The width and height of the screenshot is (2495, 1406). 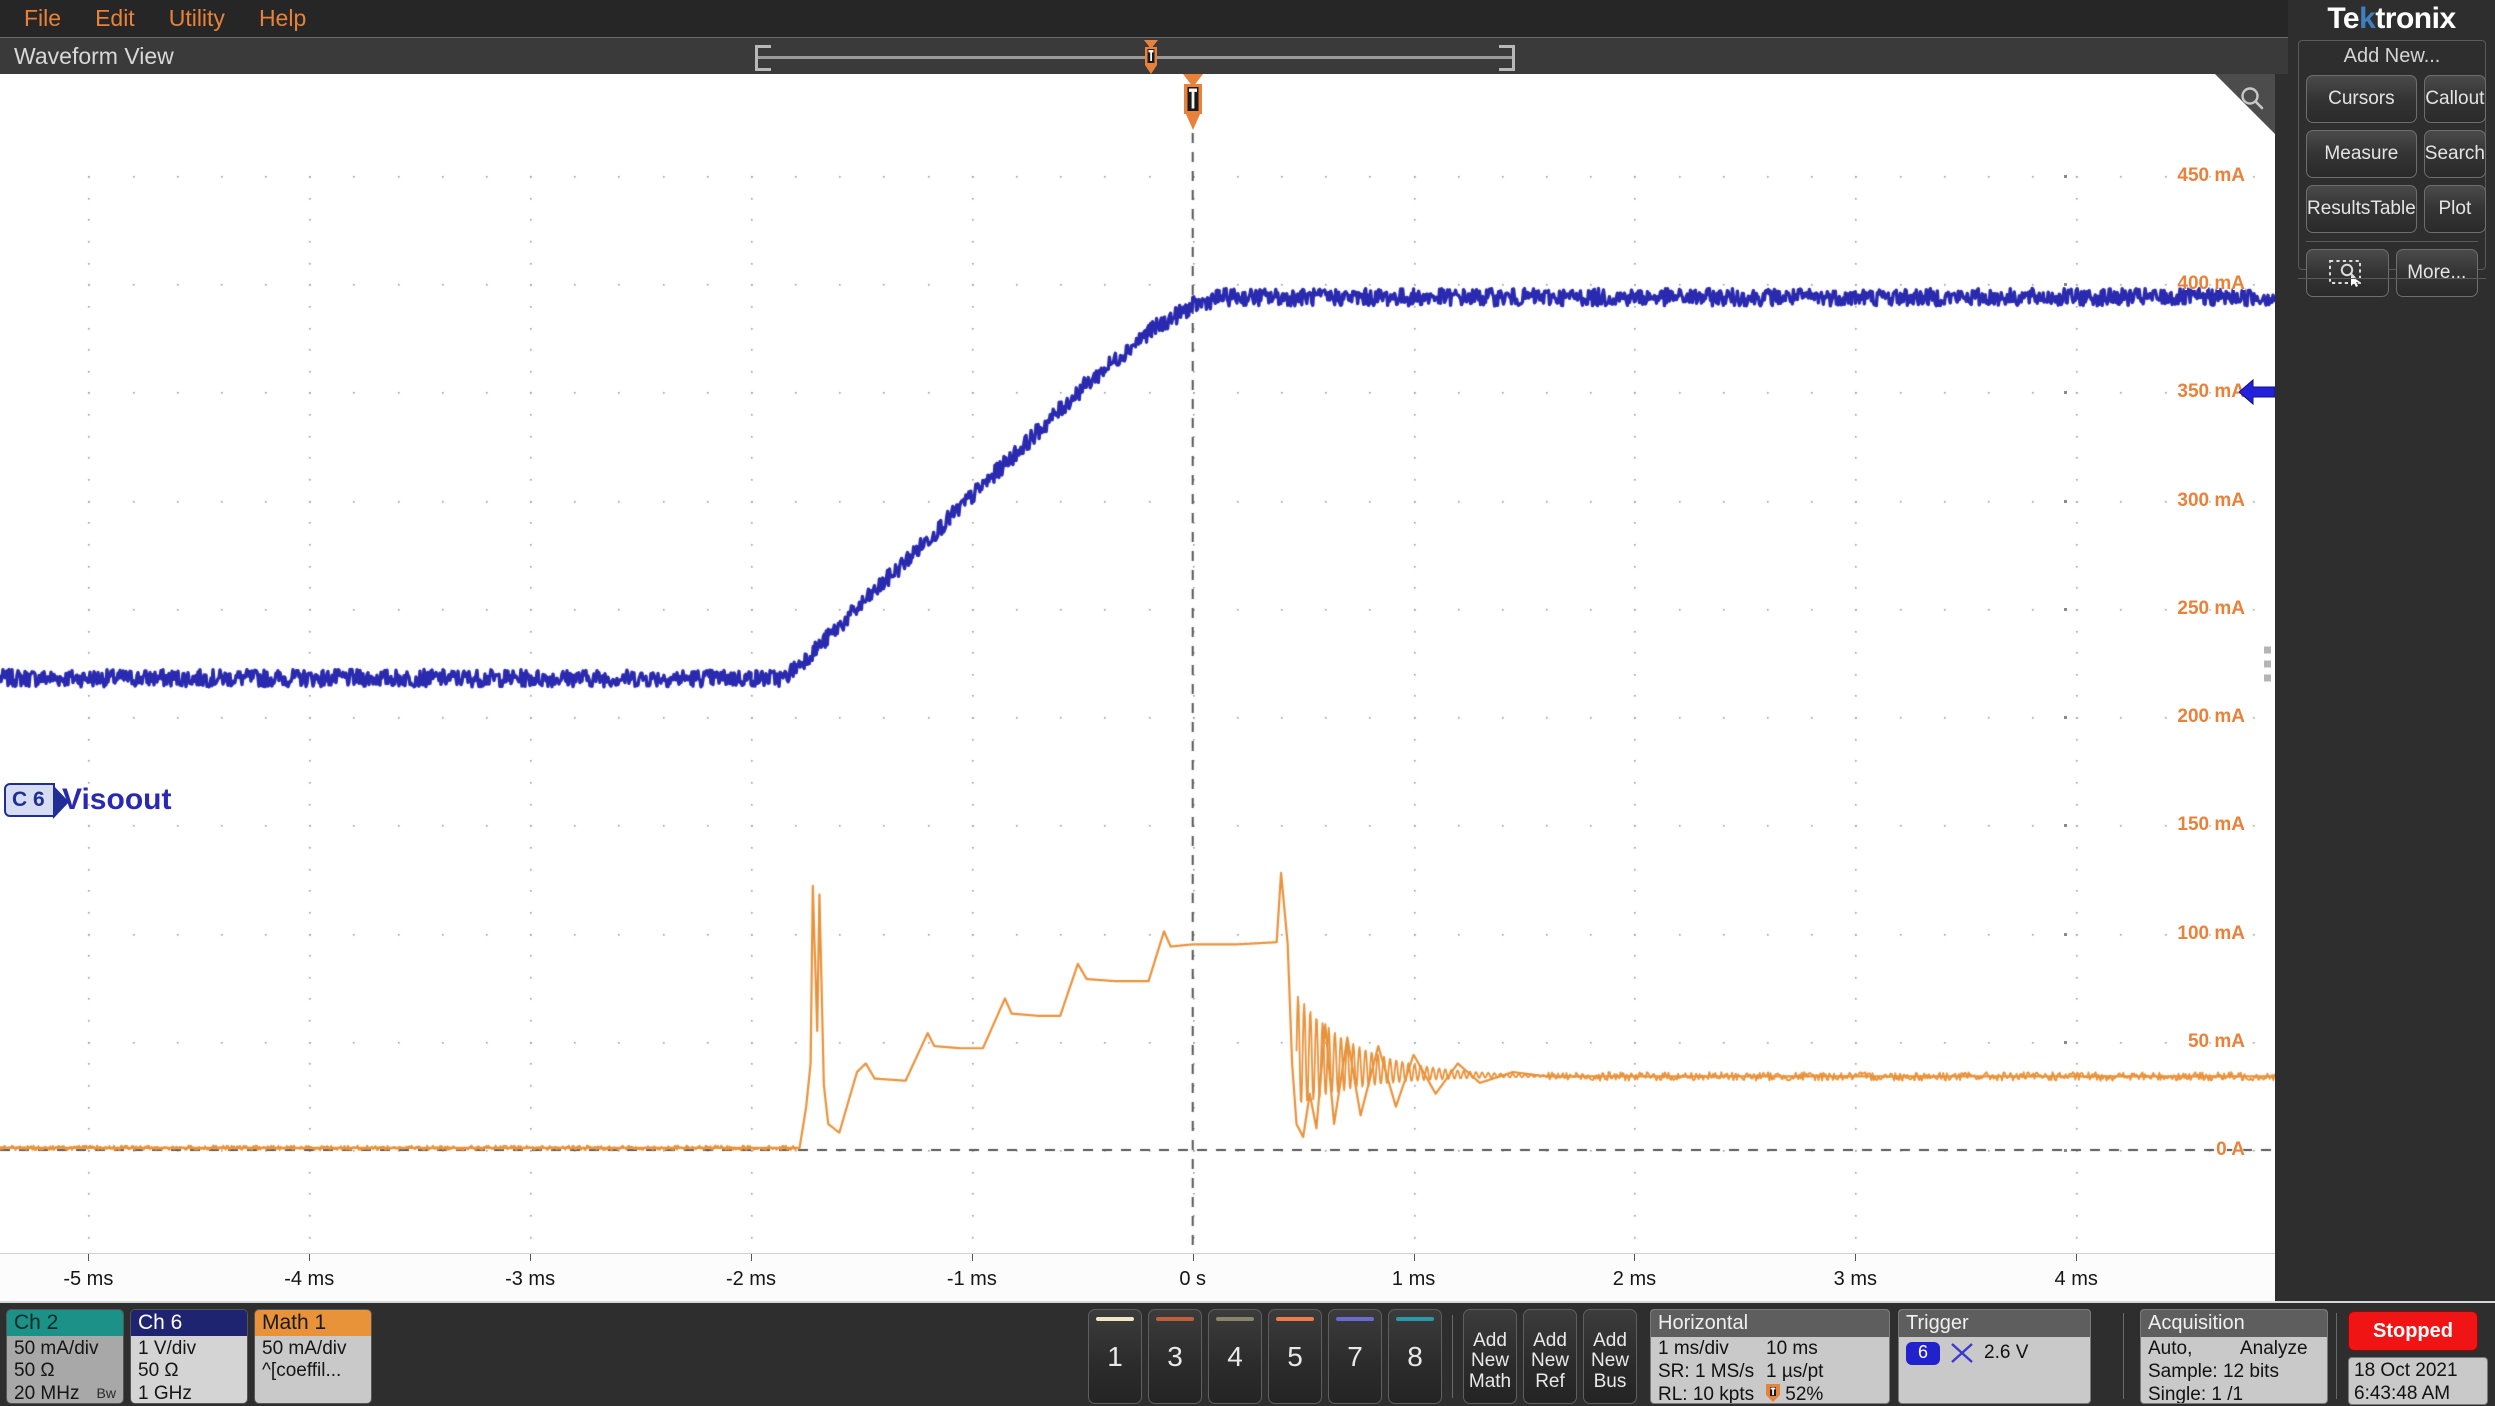 I want to click on acquisition-row-mode: Auto, Analyze, so click(x=2234, y=1349).